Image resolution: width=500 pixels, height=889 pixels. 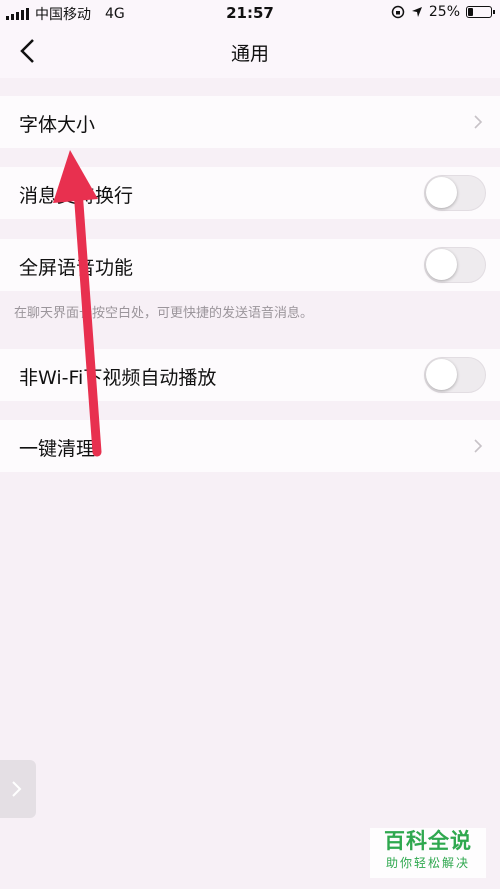 I want to click on fullscreen-voice-toggle, so click(x=455, y=265).